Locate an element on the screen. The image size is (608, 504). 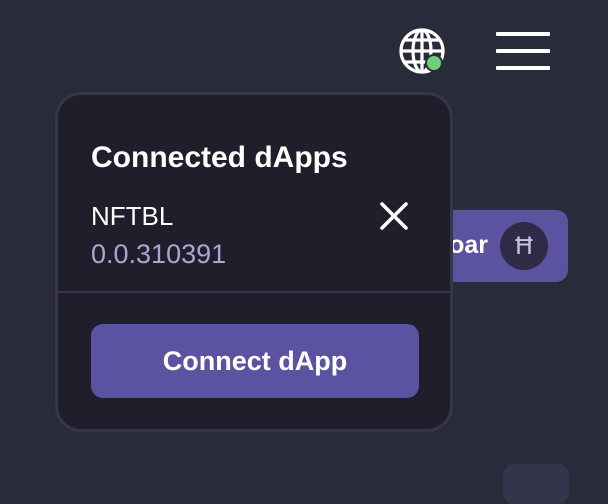
popover-title: Connected dApps is located at coordinates (219, 157).